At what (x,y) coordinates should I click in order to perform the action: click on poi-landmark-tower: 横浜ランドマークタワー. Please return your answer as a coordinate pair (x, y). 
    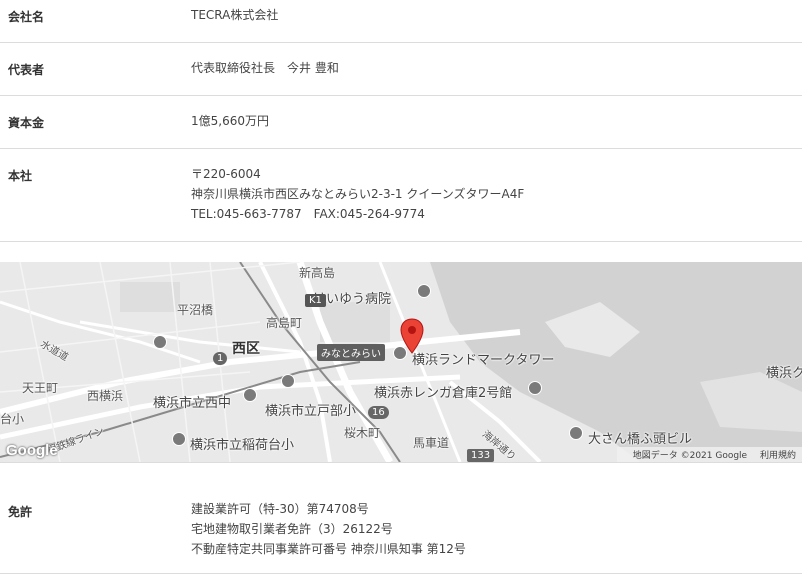
    Looking at the image, I should click on (483, 358).